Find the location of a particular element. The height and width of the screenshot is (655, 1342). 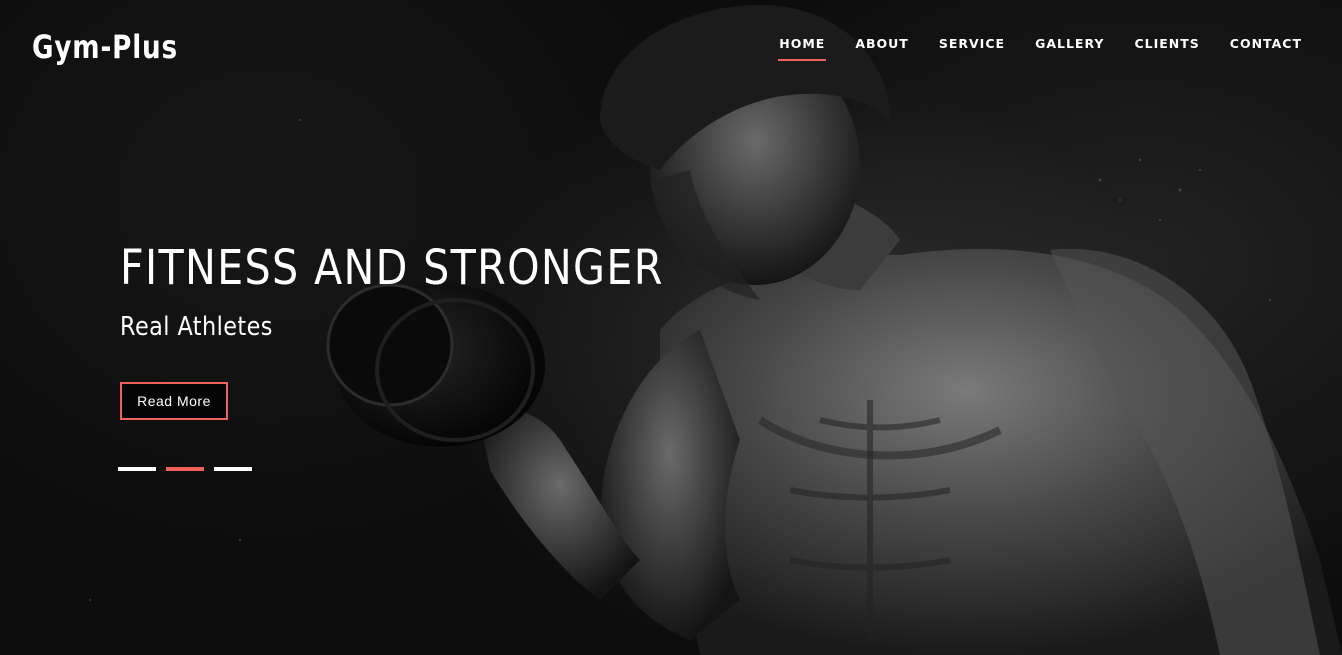

nav-item-contact: CONTACT is located at coordinates (1266, 48).